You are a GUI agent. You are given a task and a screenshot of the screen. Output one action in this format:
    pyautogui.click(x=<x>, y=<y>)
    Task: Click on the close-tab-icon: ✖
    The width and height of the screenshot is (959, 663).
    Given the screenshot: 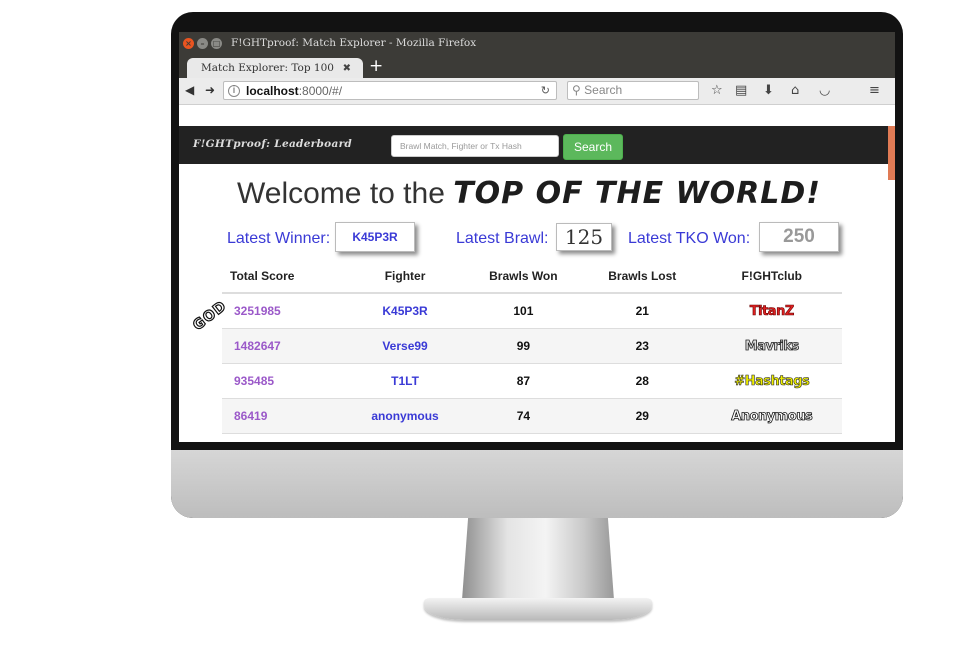 What is the action you would take?
    pyautogui.click(x=347, y=68)
    